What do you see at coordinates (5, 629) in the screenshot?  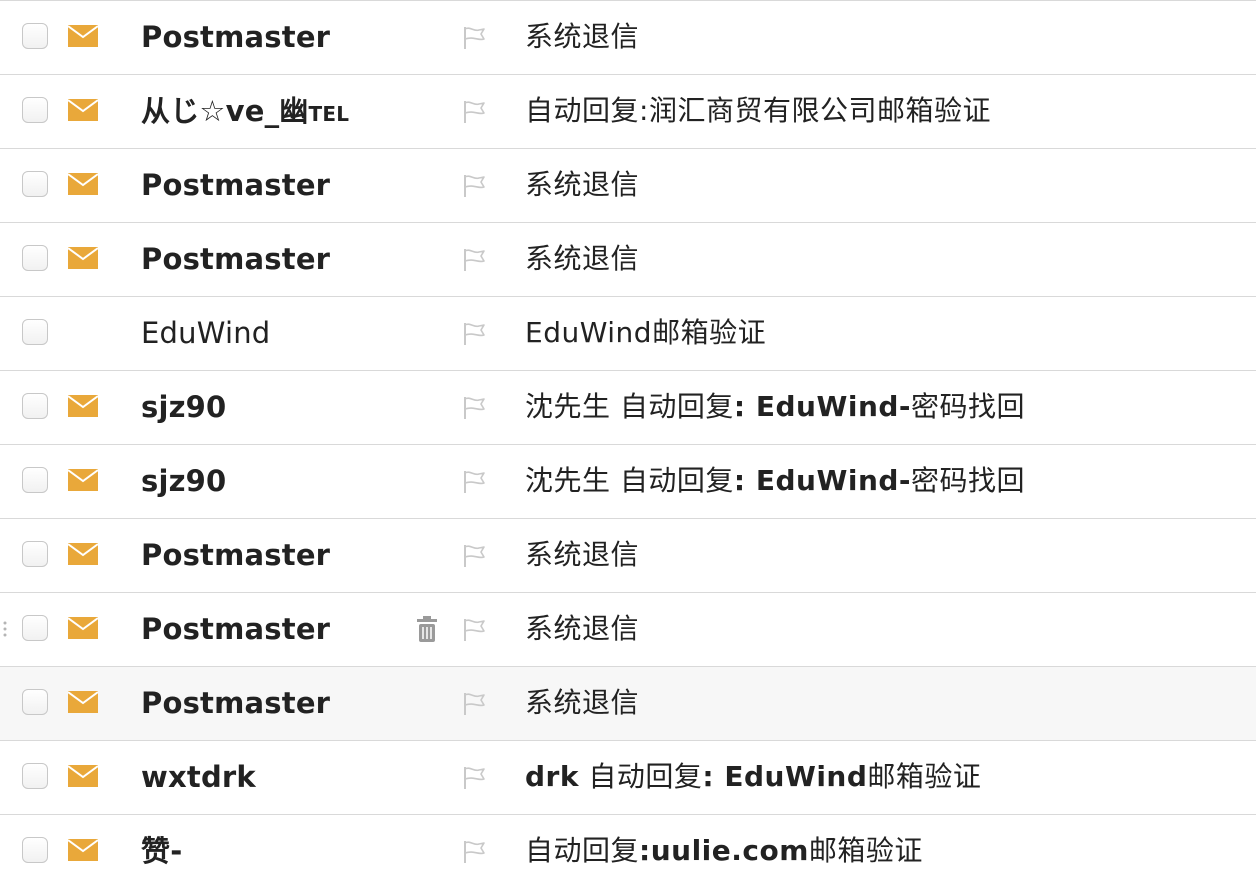 I see `drag-handle-icon` at bounding box center [5, 629].